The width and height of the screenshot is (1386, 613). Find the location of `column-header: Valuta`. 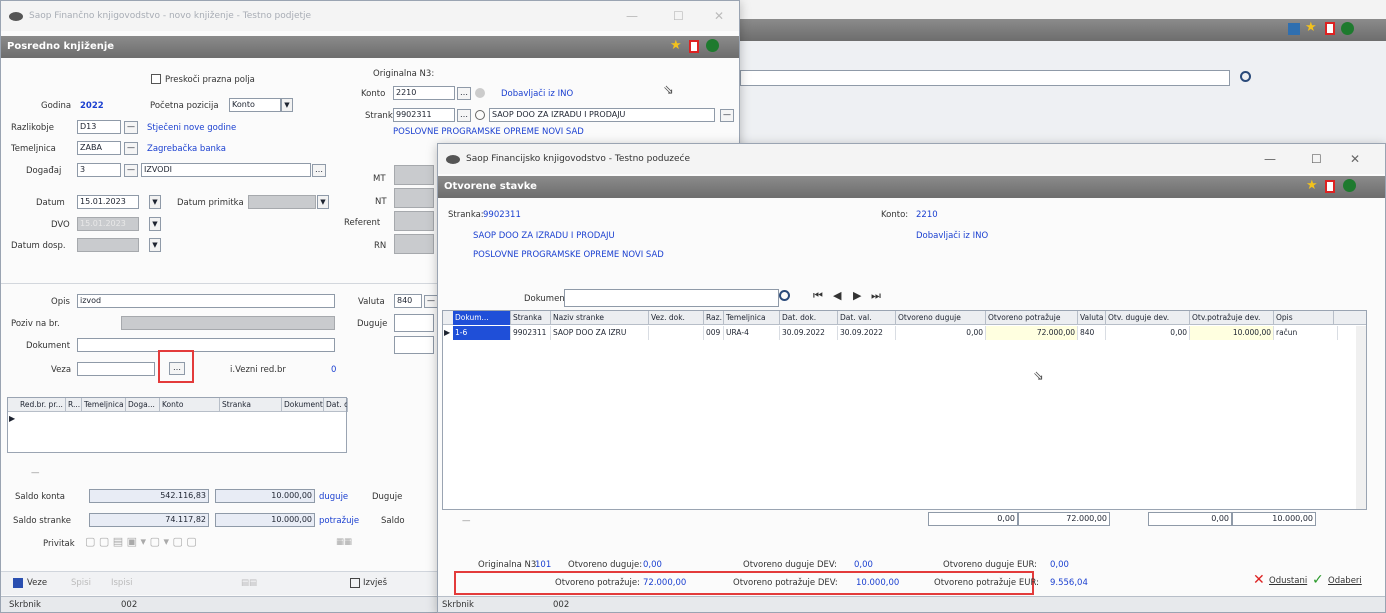

column-header: Valuta is located at coordinates (1092, 318).